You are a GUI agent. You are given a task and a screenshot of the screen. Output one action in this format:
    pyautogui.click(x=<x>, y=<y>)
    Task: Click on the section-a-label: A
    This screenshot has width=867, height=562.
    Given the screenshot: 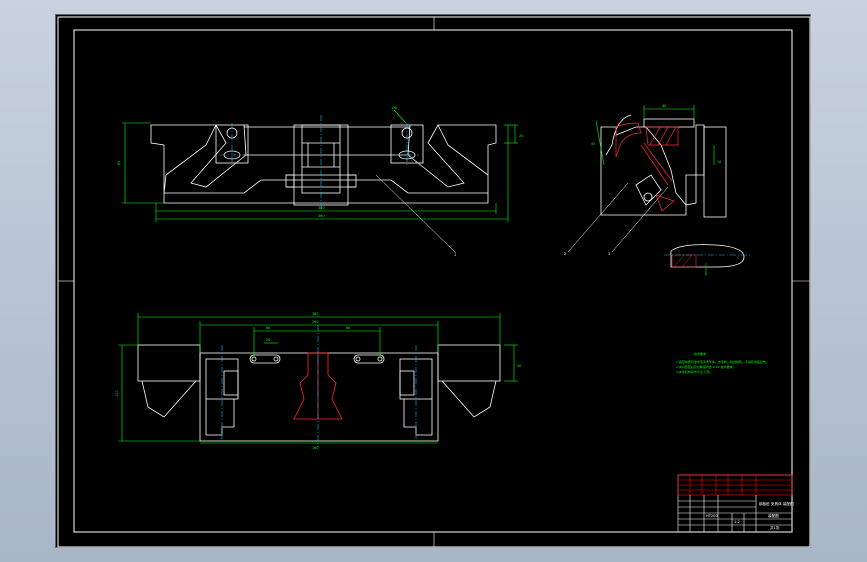 What is the action you would take?
    pyautogui.click(x=706, y=274)
    